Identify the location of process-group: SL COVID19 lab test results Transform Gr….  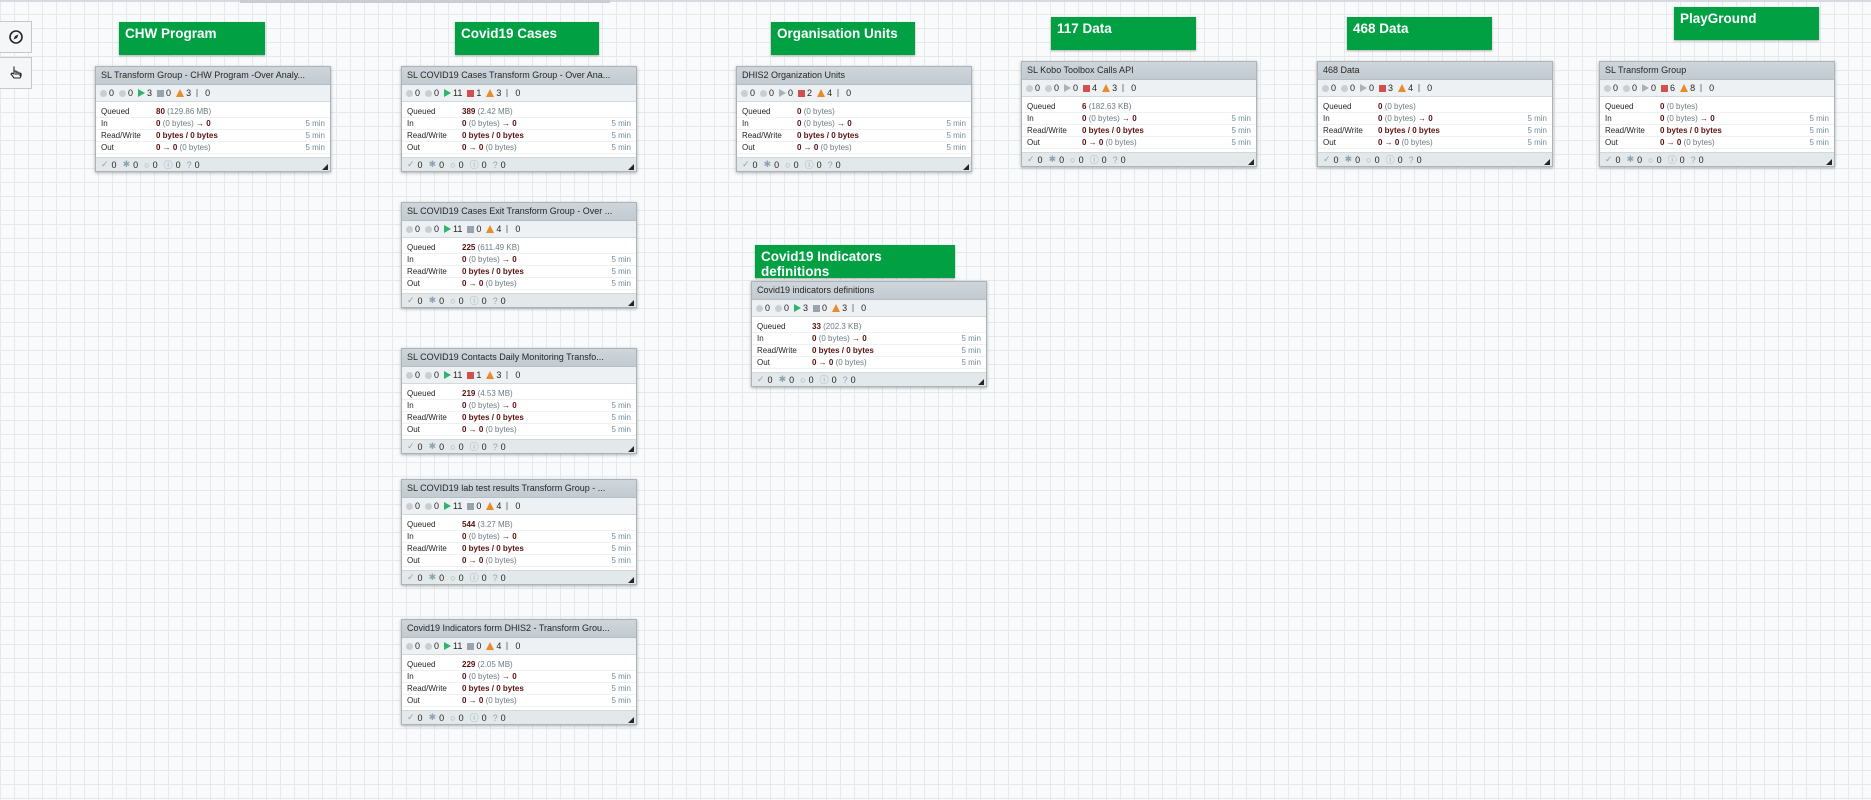
(519, 532).